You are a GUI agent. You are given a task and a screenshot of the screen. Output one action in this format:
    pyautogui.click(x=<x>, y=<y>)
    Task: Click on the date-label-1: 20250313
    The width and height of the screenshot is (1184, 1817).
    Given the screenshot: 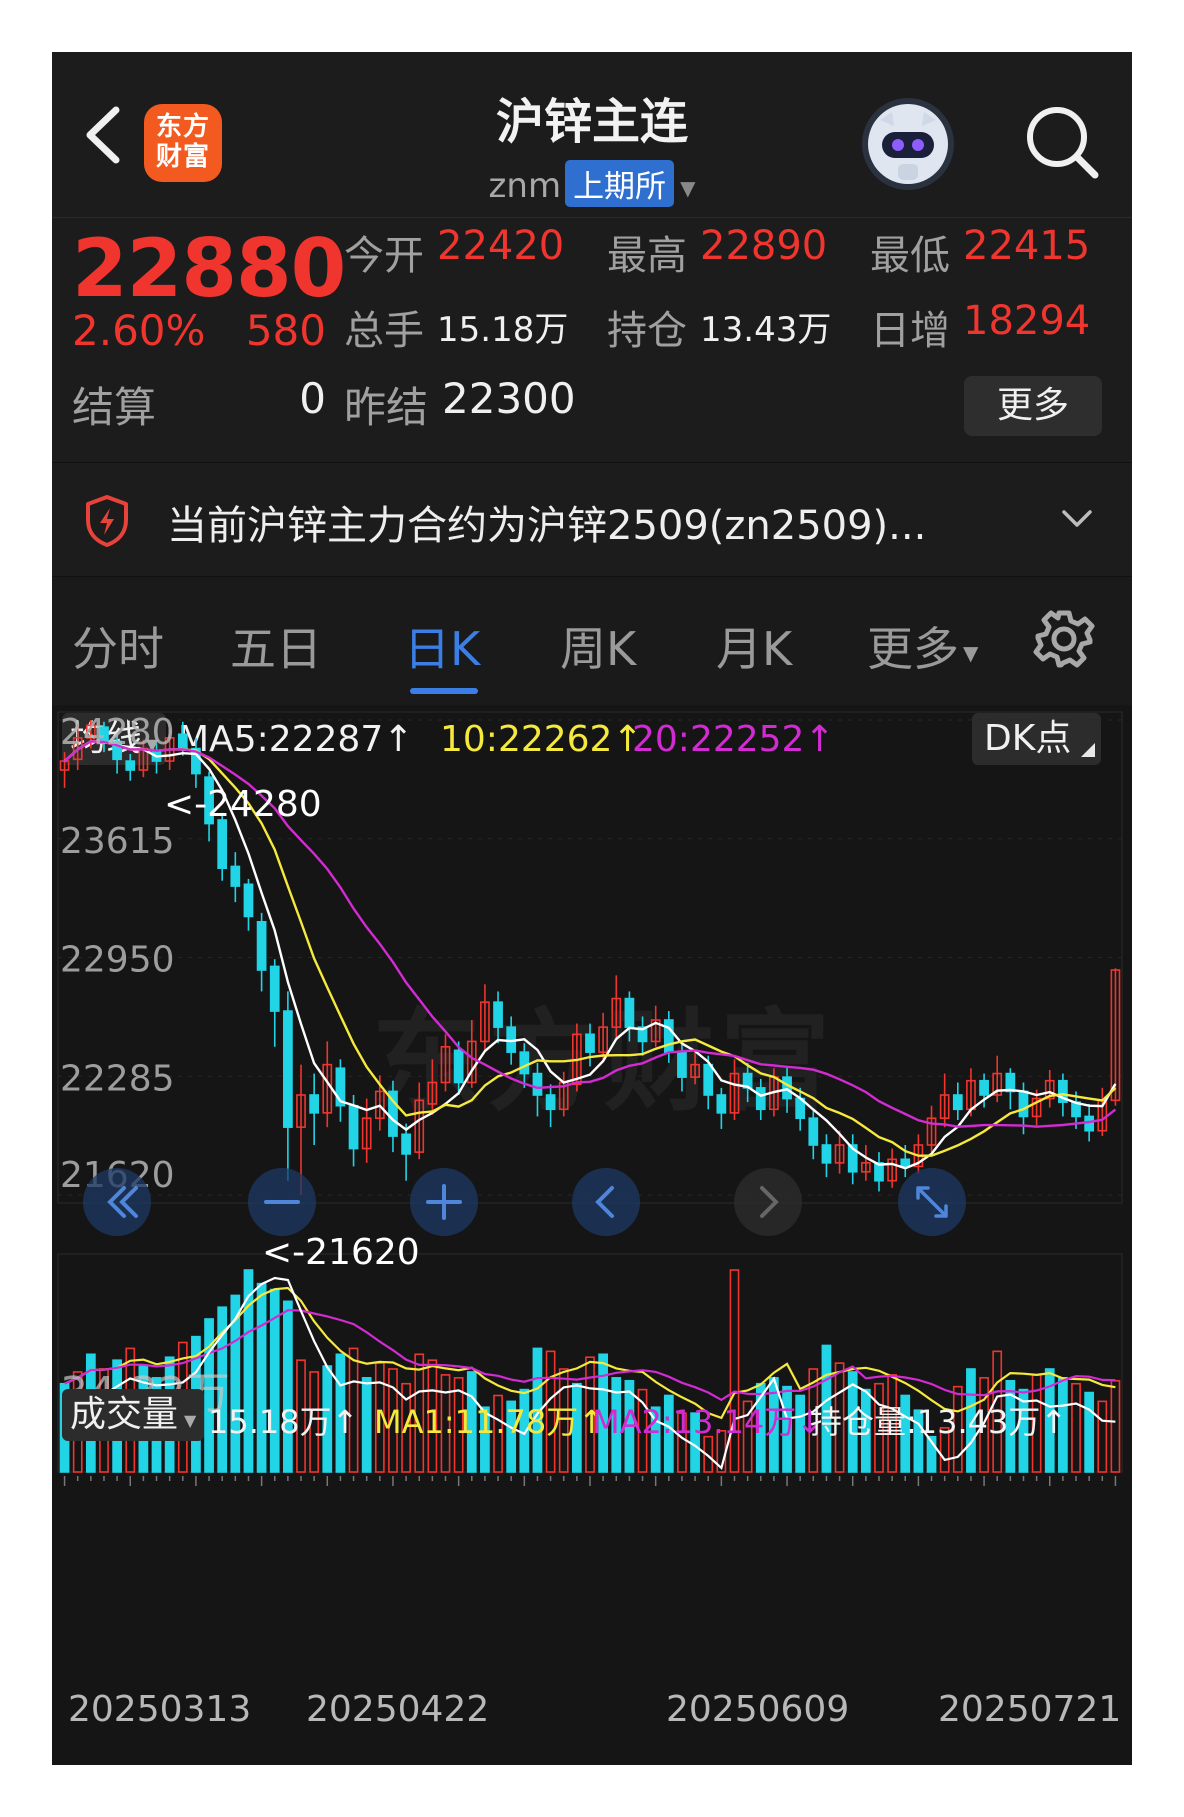 What is the action you would take?
    pyautogui.click(x=160, y=1709)
    